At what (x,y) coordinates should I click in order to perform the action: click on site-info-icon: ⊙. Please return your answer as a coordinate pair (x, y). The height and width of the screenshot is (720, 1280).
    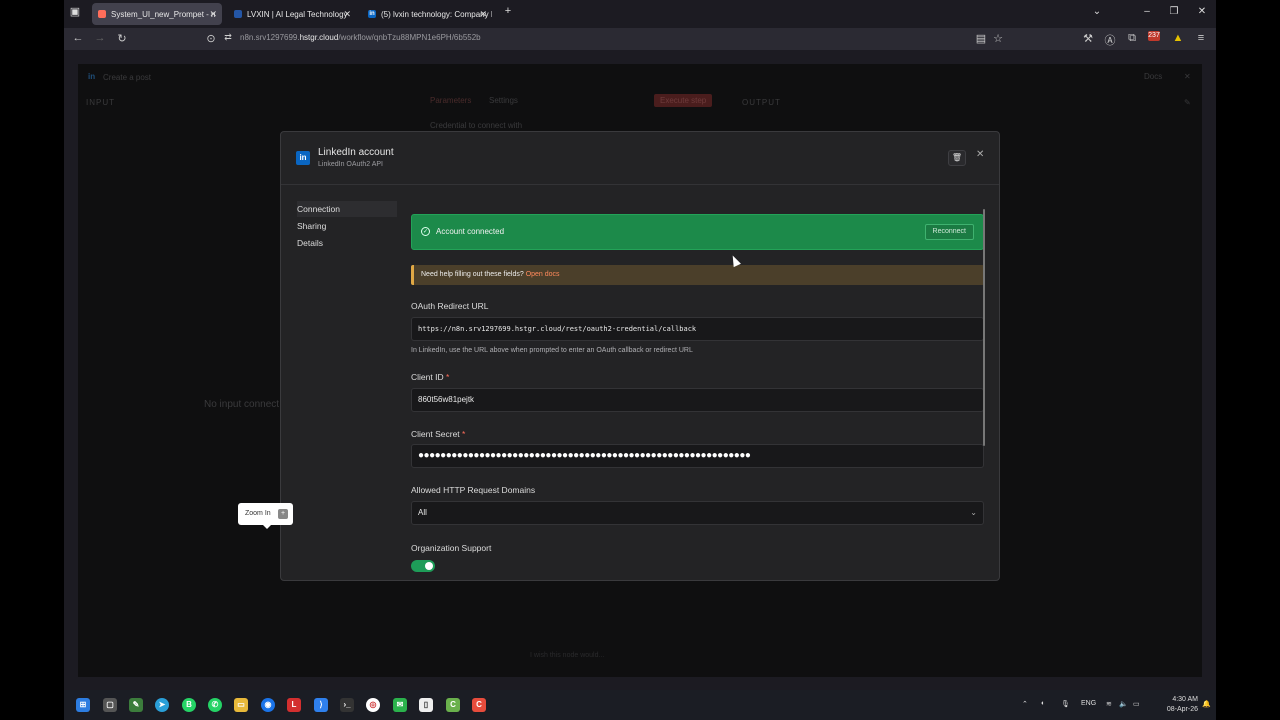
    Looking at the image, I should click on (211, 38).